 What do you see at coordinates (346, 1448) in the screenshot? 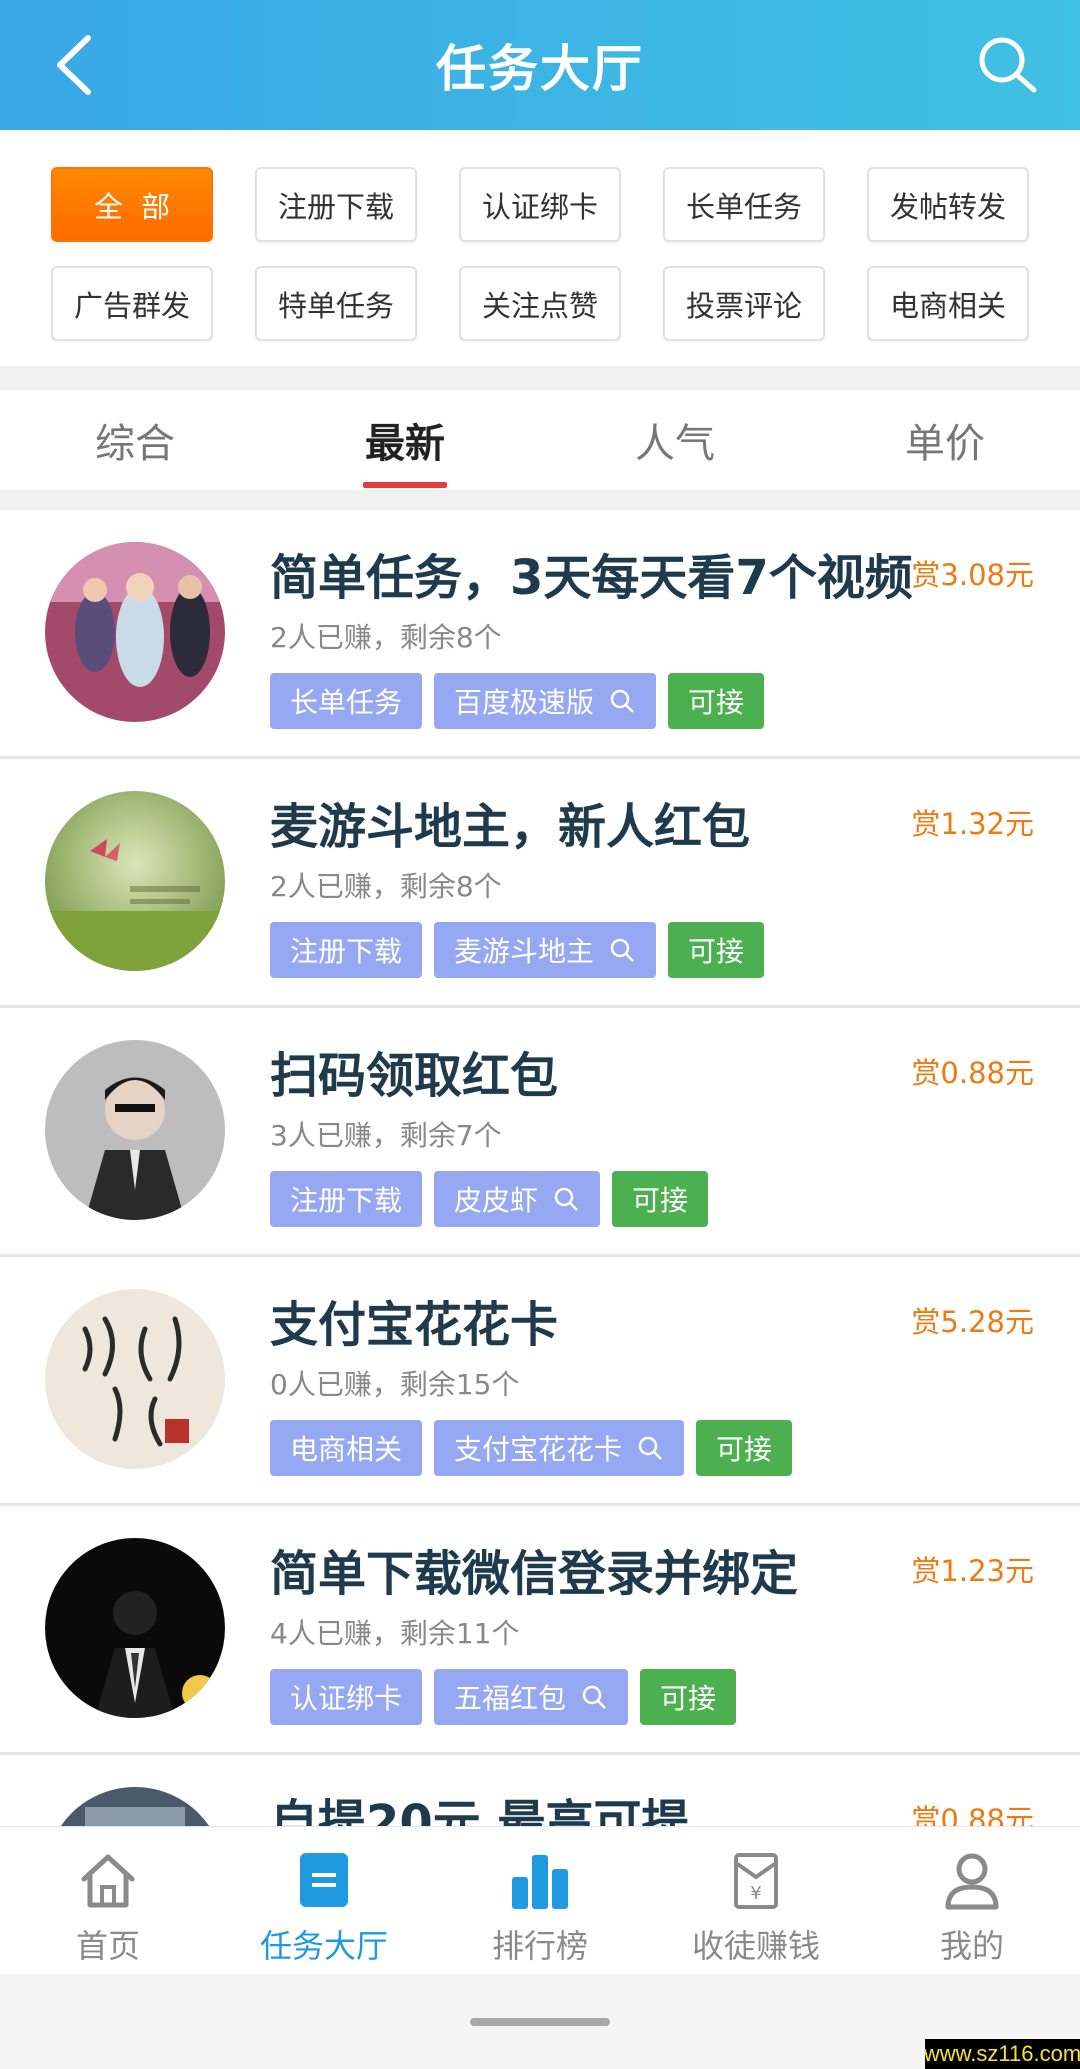
I see `task-category-tag: 电商相关` at bounding box center [346, 1448].